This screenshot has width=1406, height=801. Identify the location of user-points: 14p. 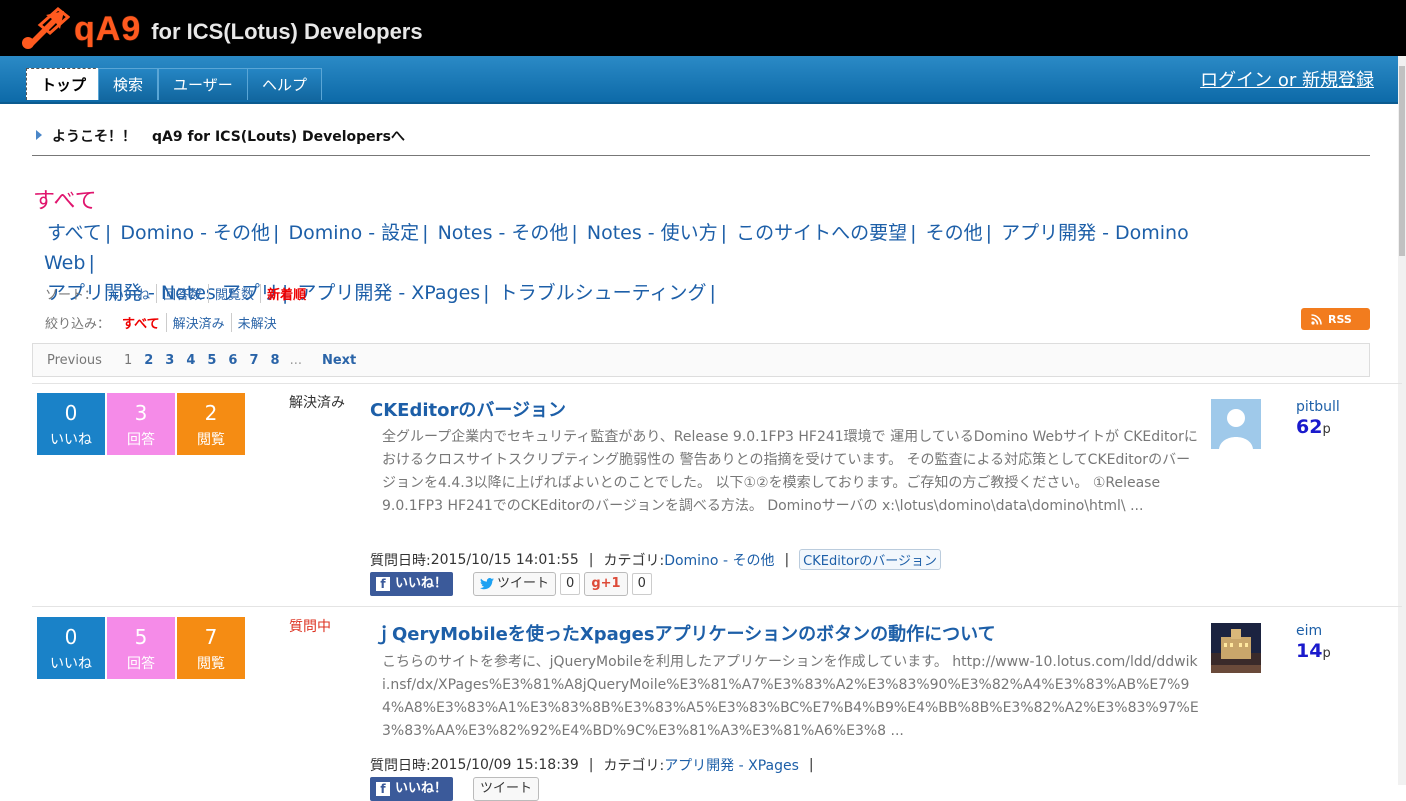
(1313, 651).